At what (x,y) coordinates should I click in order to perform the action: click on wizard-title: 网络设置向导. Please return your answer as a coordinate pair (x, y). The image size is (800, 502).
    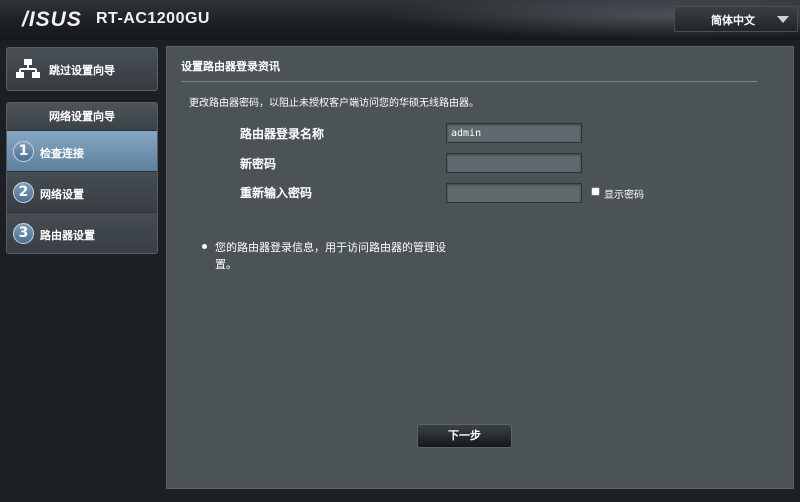
    Looking at the image, I should click on (82, 117).